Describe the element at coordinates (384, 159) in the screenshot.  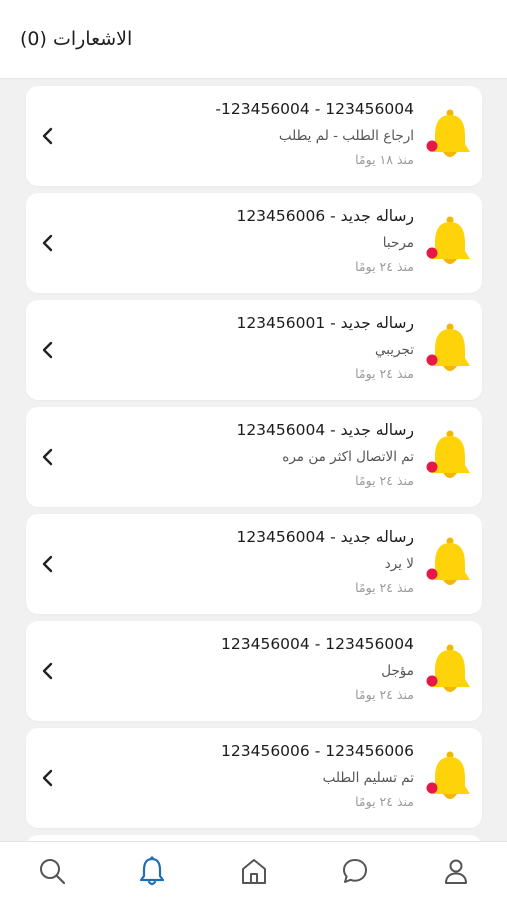
I see `notification-time: منذ ١٨ يومًا` at that location.